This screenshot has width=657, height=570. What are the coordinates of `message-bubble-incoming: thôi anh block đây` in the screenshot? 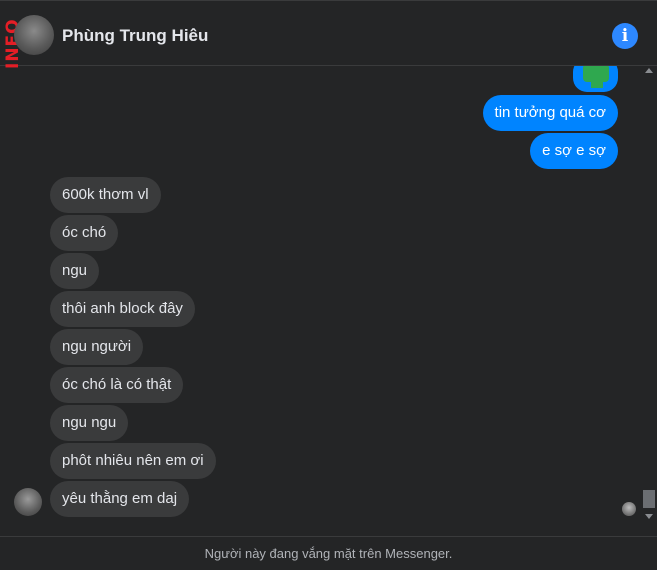 It's located at (122, 309).